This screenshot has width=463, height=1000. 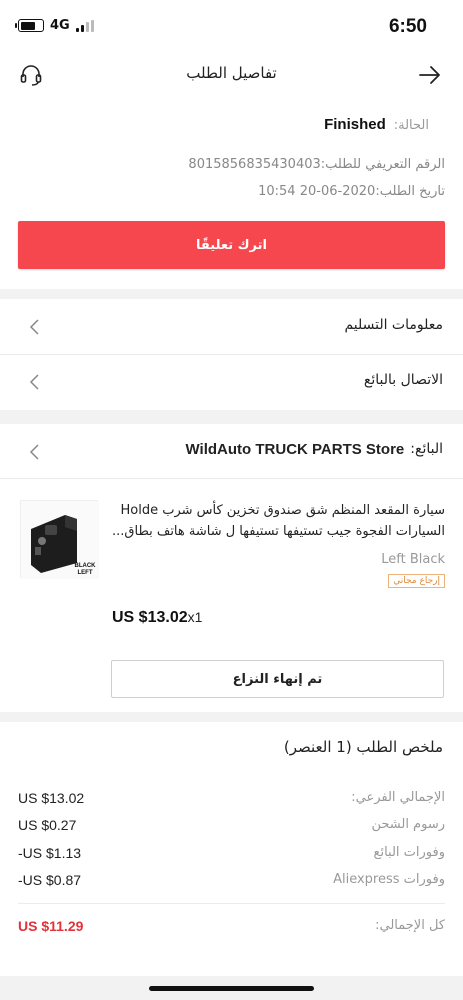 What do you see at coordinates (50, 853) in the screenshot?
I see `summary-value: -US $1.13` at bounding box center [50, 853].